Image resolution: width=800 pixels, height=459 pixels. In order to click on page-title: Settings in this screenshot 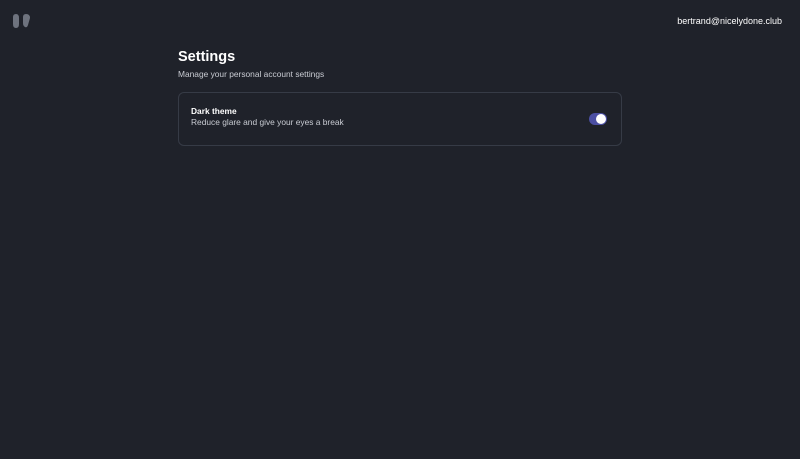, I will do `click(207, 57)`.